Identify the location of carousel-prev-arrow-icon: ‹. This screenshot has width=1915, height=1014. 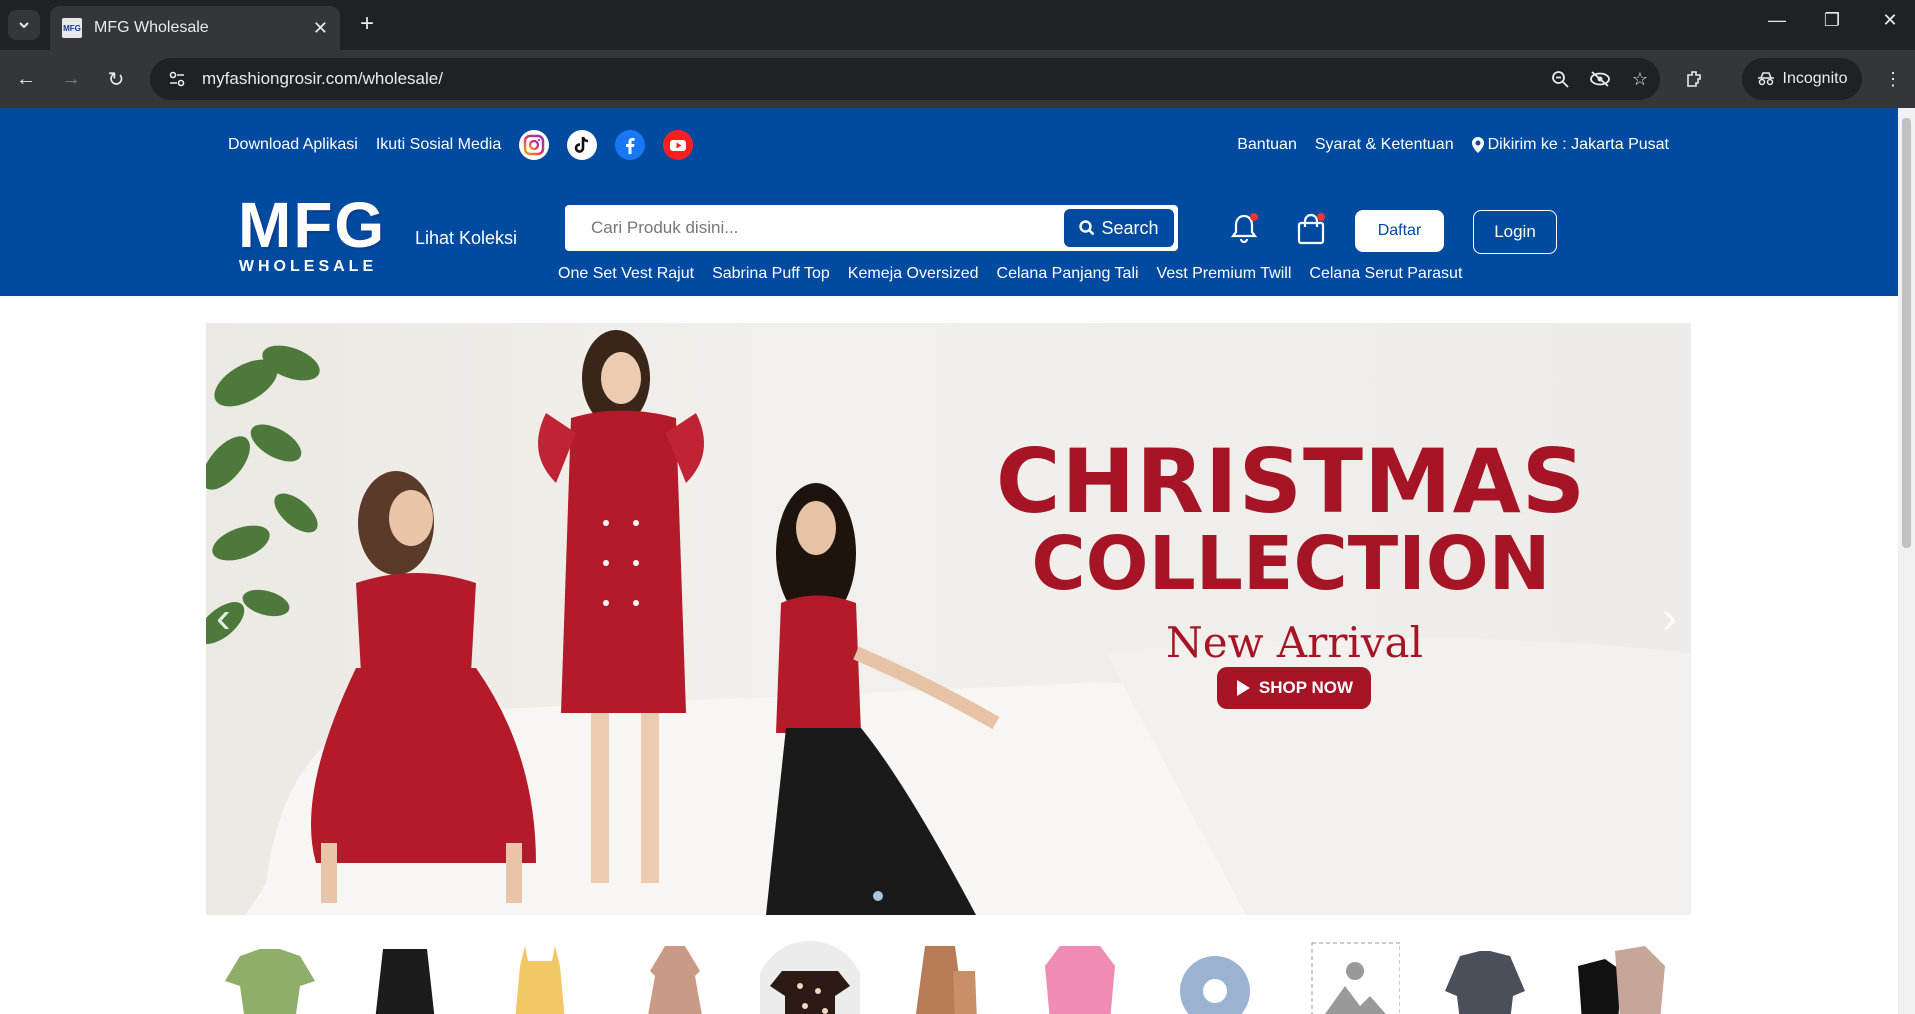
(223, 618).